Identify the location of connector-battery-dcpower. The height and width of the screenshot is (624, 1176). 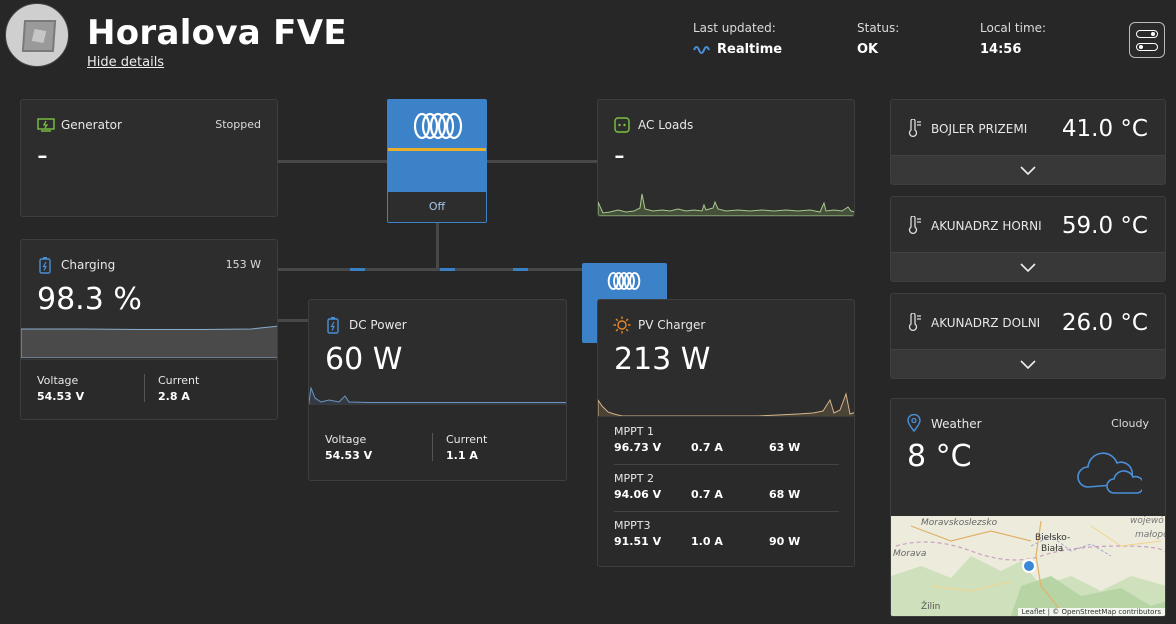
(293, 320).